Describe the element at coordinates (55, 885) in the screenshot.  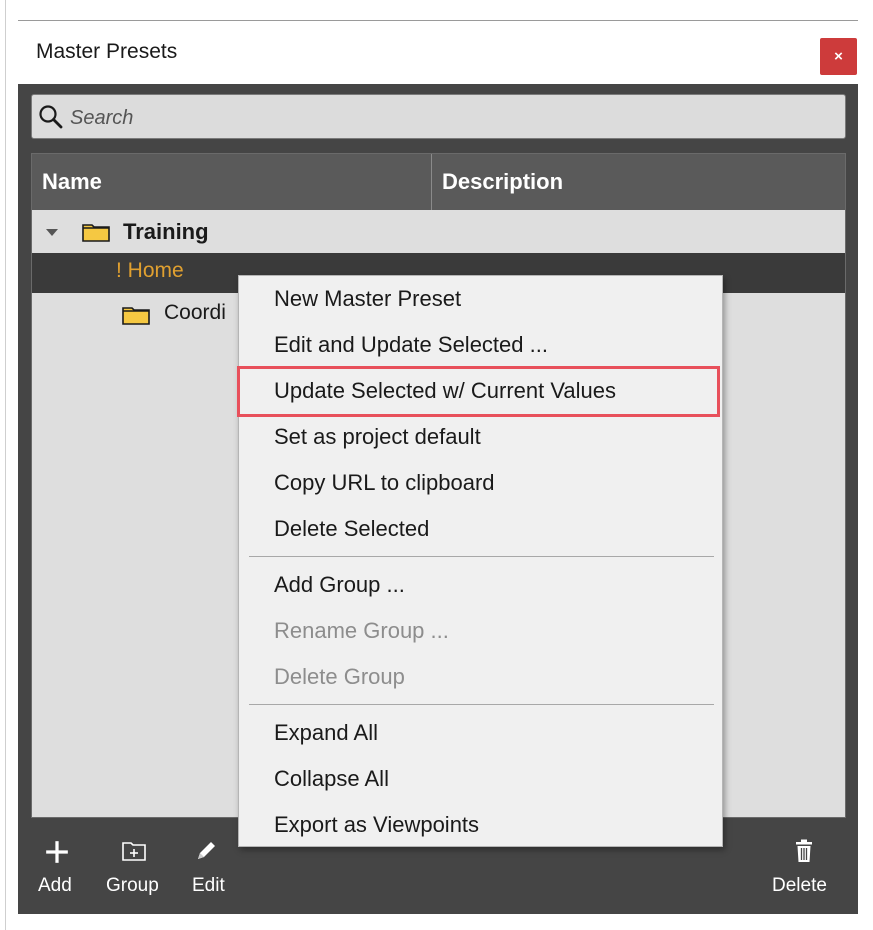
I see `add-label: Add` at that location.